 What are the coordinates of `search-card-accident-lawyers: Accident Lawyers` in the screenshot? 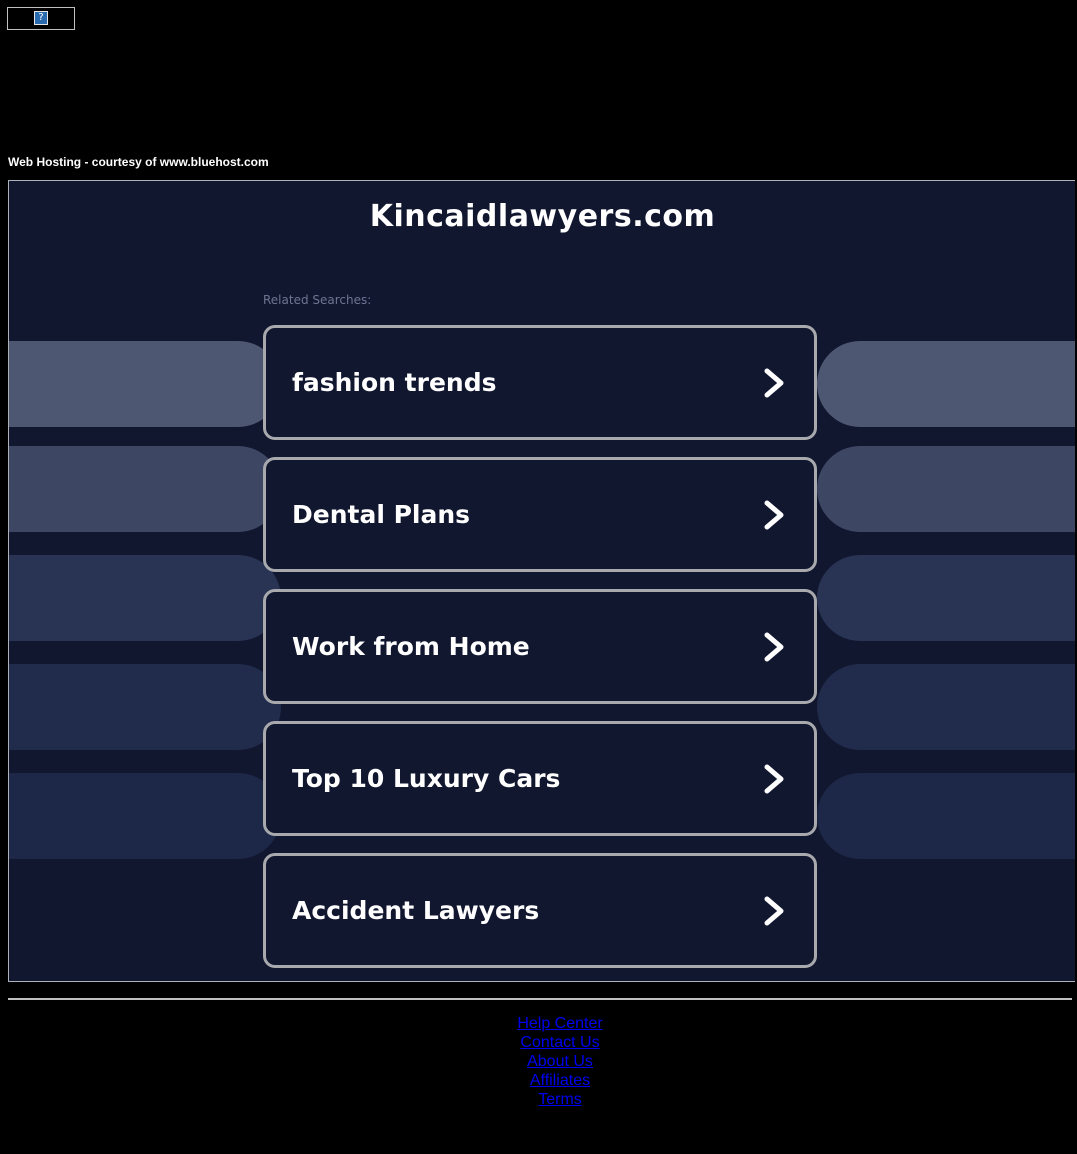 It's located at (540, 910).